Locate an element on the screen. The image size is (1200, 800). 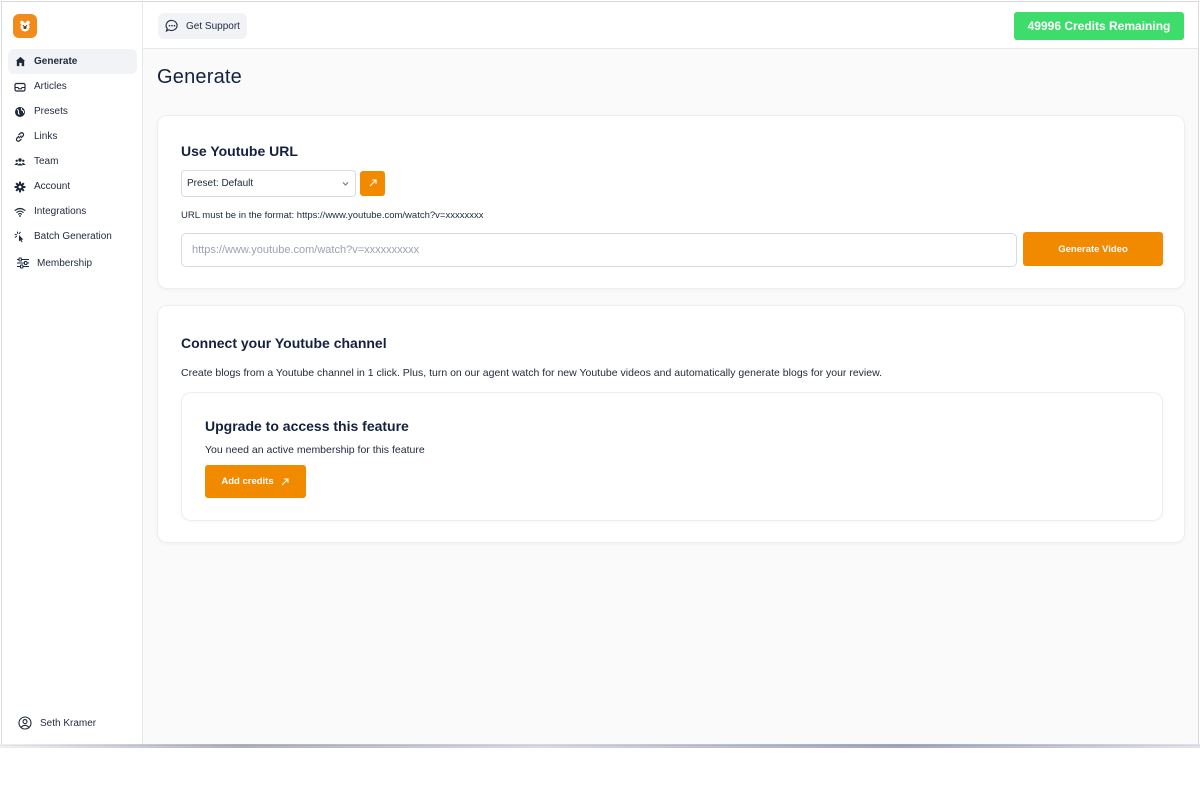
sidebar-item-label: Batch Generation is located at coordinates (73, 236).